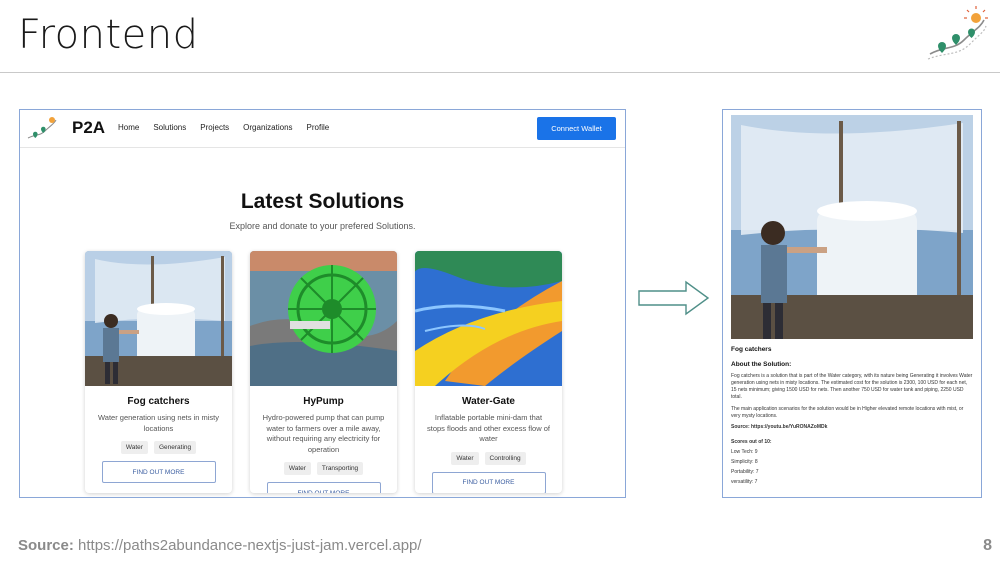  I want to click on card-tags: Water Controlling, so click(488, 458).